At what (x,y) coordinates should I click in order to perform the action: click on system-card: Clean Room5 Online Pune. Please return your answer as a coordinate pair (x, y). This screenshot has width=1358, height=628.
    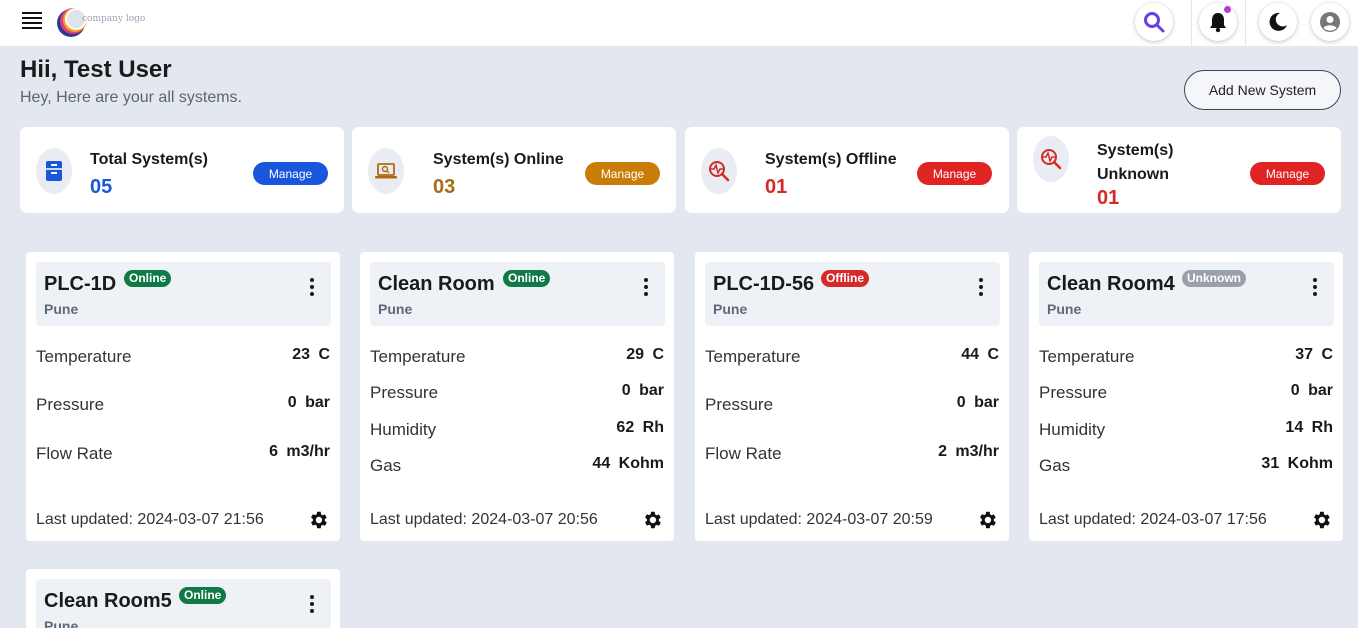
    Looking at the image, I should click on (183, 598).